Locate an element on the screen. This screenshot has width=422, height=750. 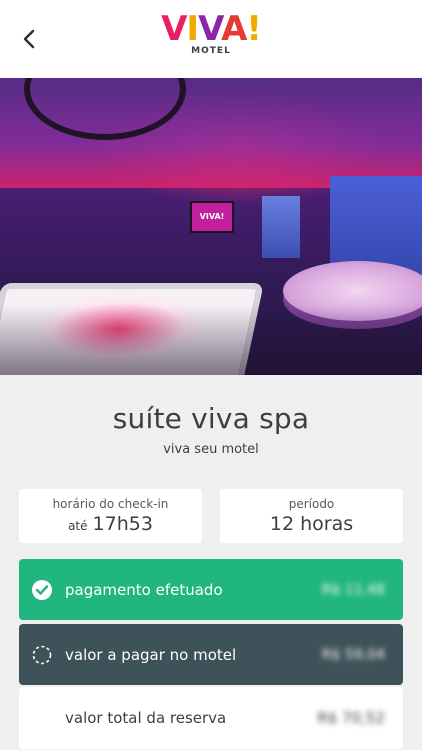
reservation-total-label: valor total da reserva is located at coordinates (146, 718).